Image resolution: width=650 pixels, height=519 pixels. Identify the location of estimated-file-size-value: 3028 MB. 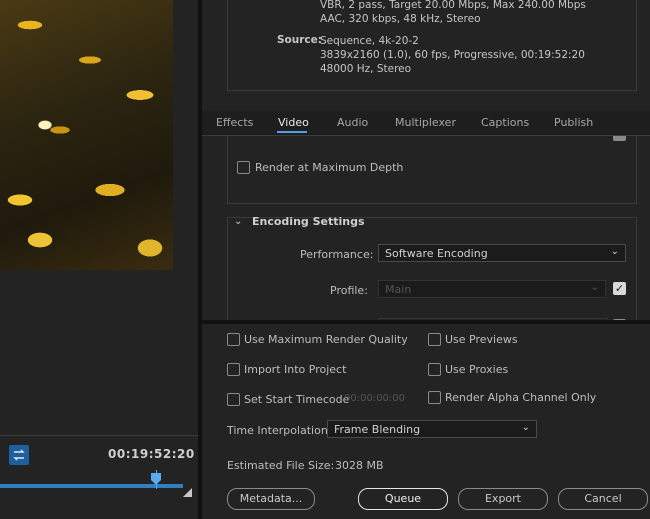
(359, 465).